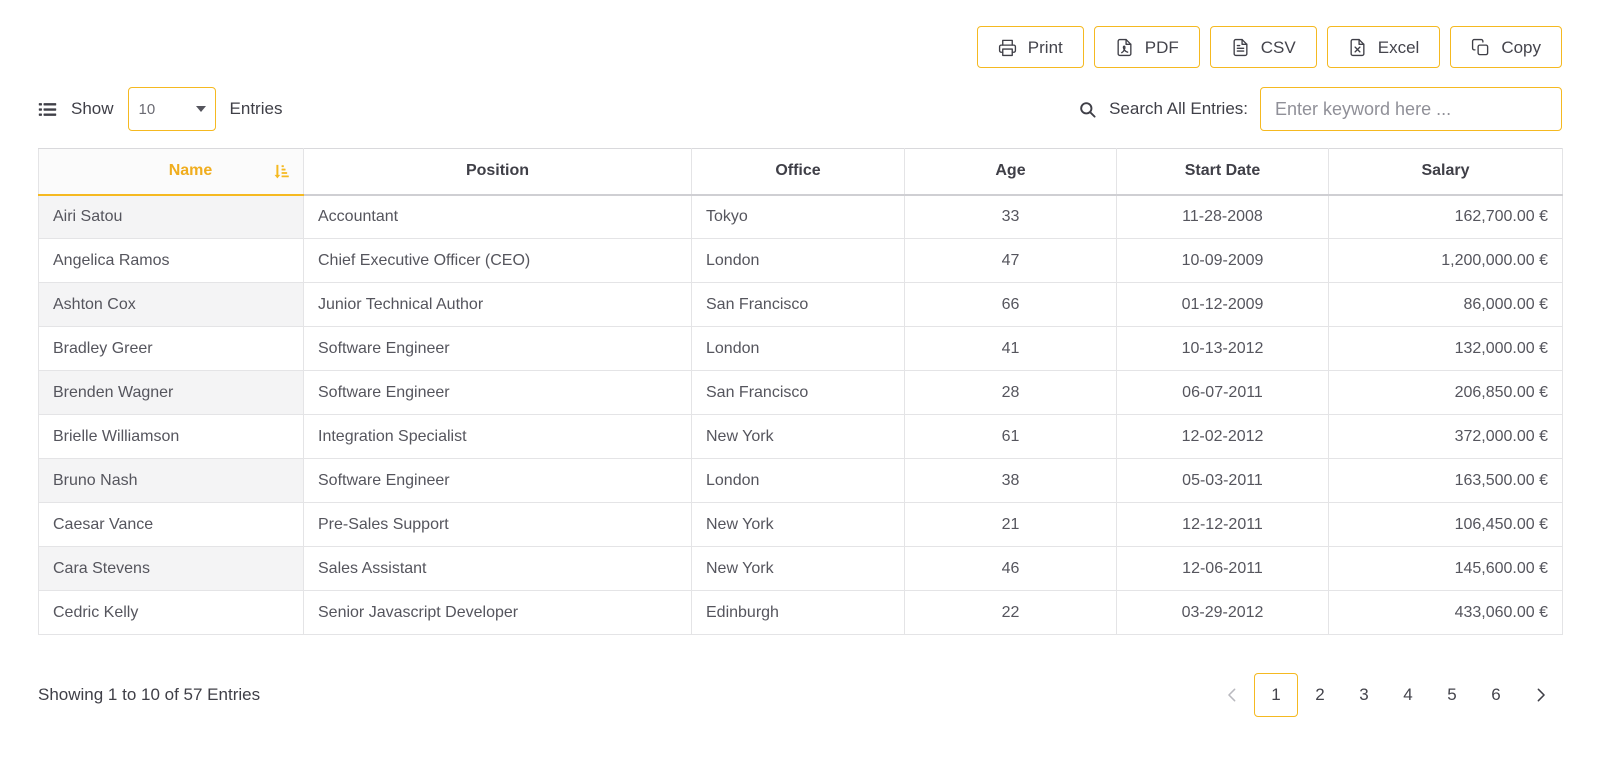  Describe the element at coordinates (92, 108) in the screenshot. I see `show-label: Show` at that location.